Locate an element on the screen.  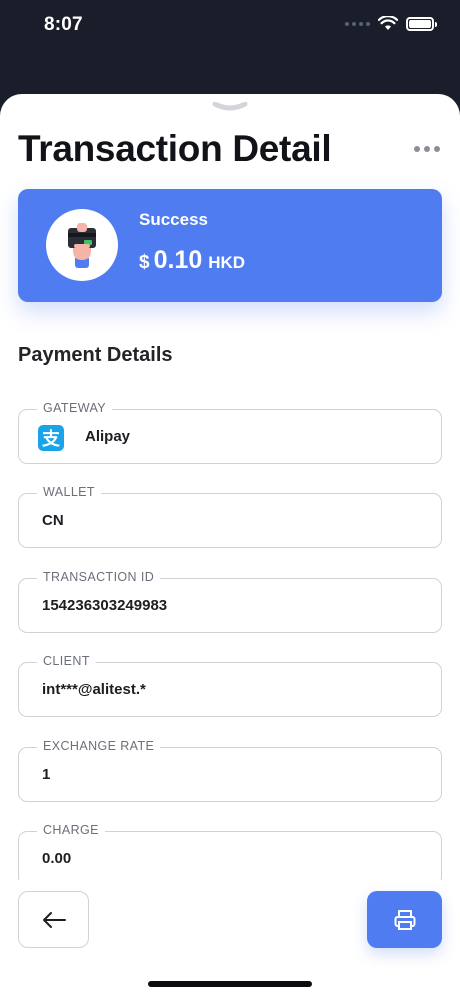
printer-icon is located at coordinates (404, 919).